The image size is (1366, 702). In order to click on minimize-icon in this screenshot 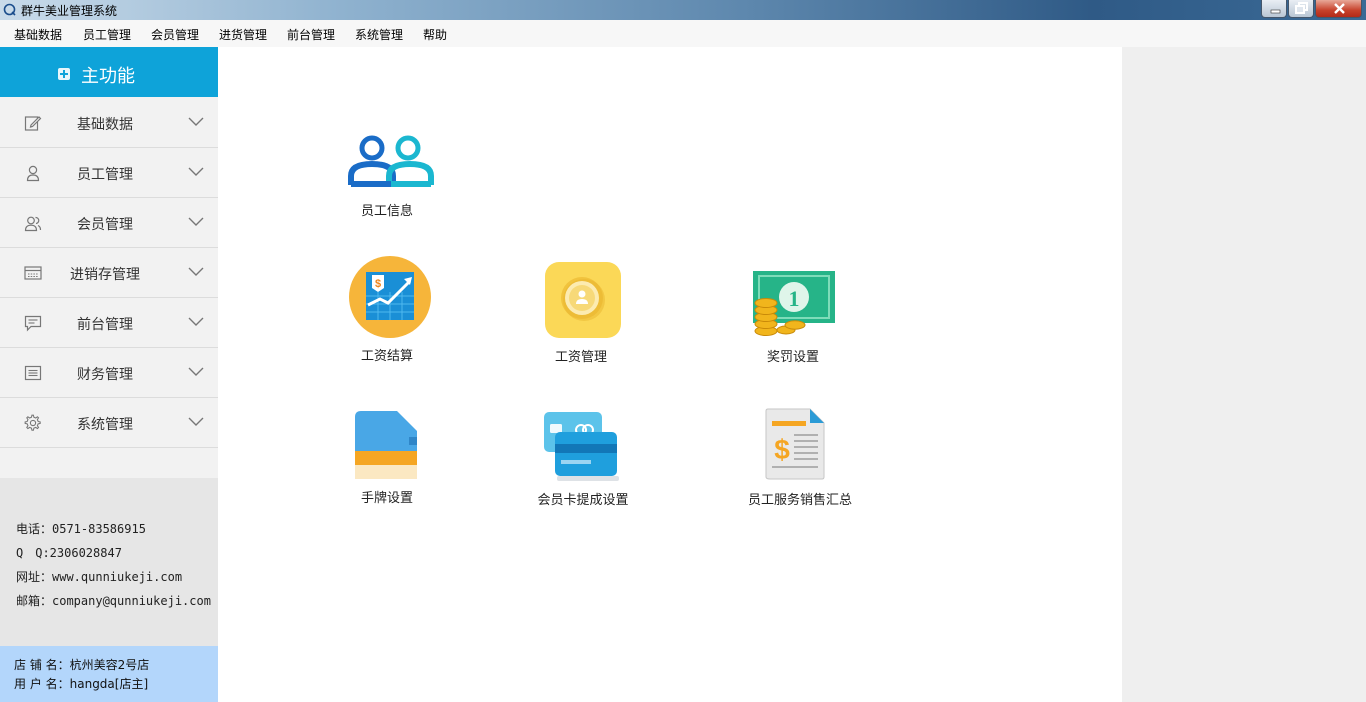, I will do `click(1275, 11)`.